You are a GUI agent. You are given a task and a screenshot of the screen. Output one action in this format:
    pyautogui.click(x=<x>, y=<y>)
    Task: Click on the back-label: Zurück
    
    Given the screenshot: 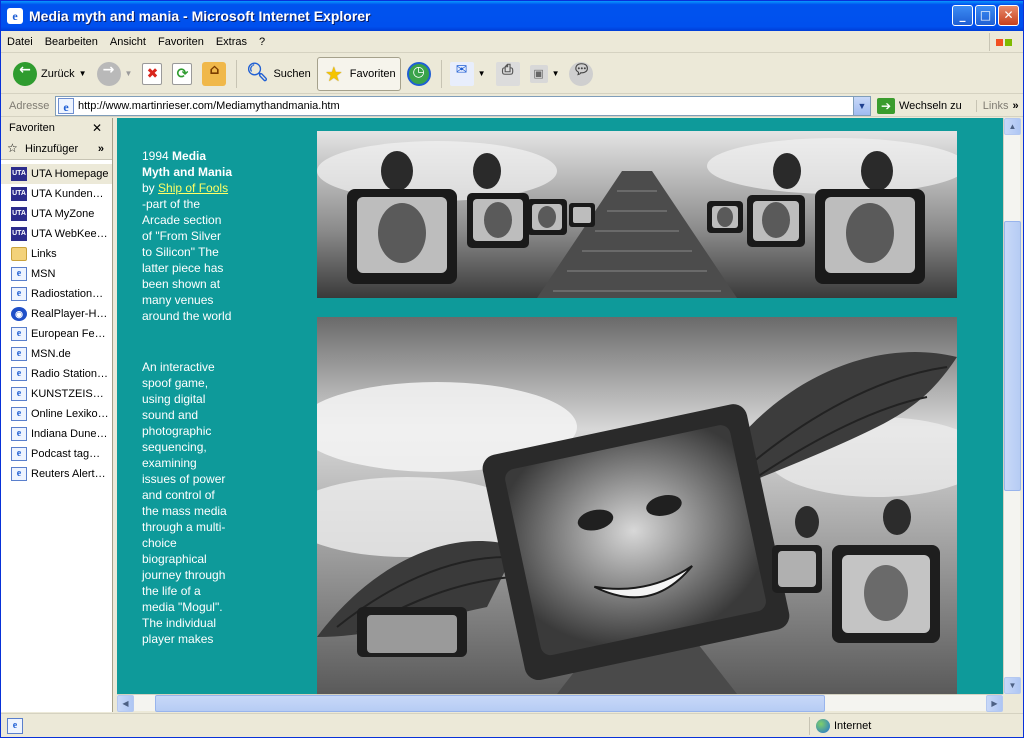 What is the action you would take?
    pyautogui.click(x=58, y=73)
    